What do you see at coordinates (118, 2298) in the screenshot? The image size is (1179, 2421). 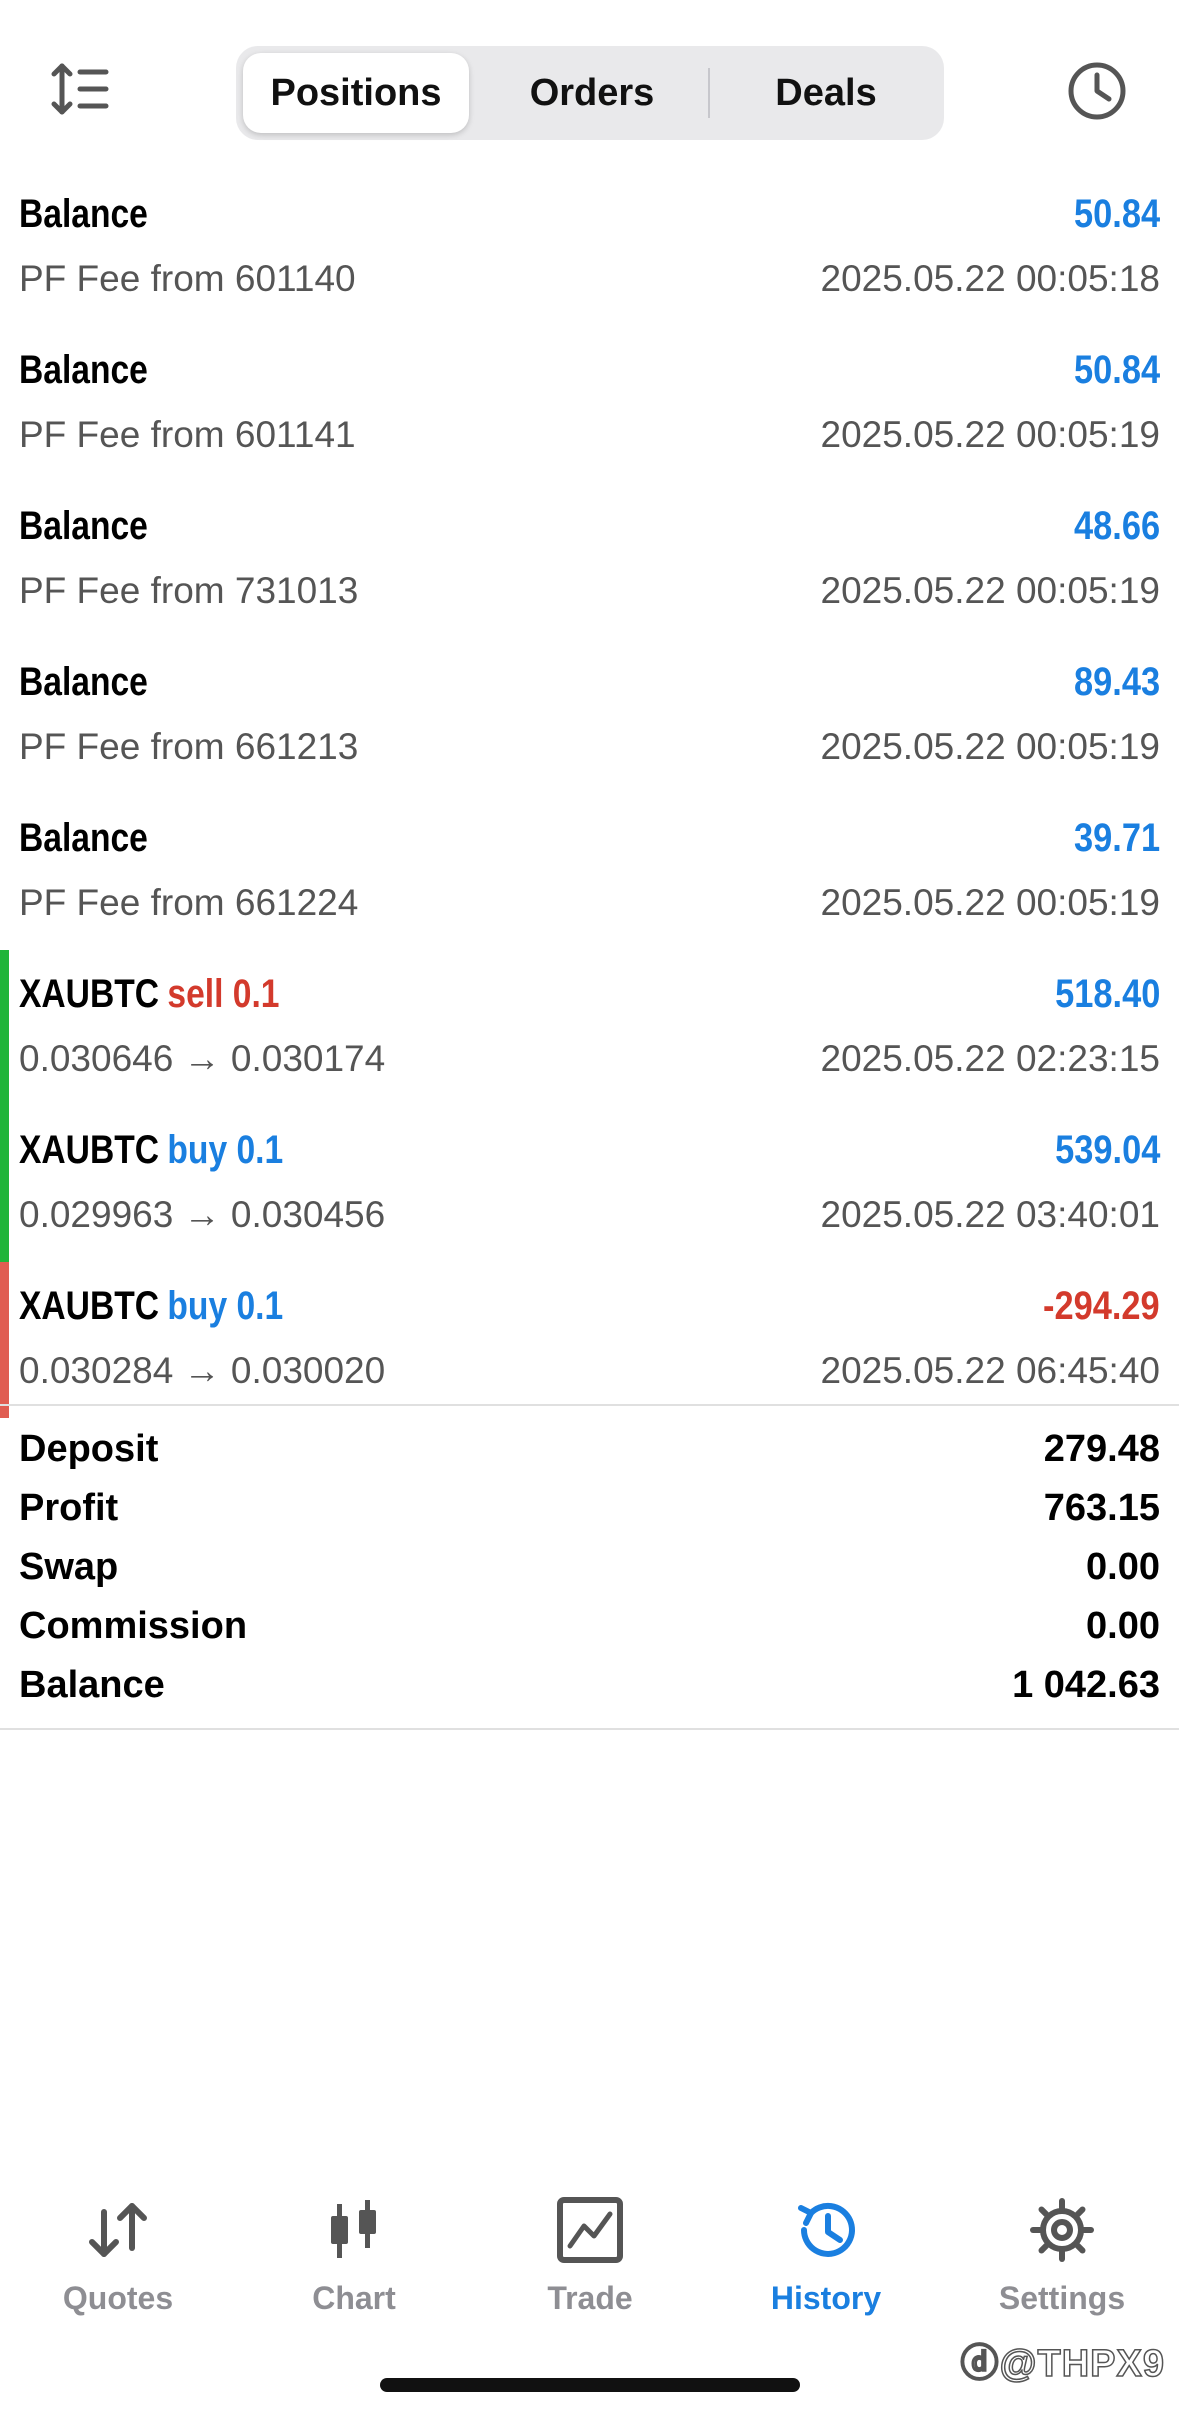 I see `nav-label: Quotes` at bounding box center [118, 2298].